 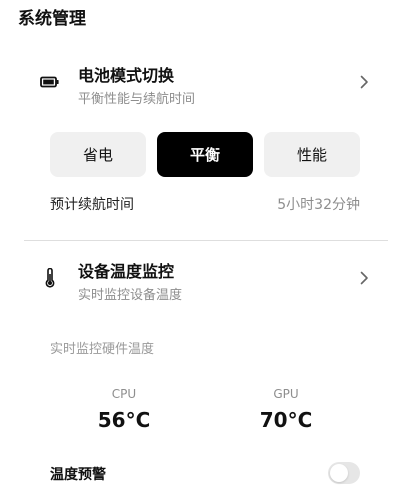 I want to click on temperature-warning-toggle, so click(x=344, y=473).